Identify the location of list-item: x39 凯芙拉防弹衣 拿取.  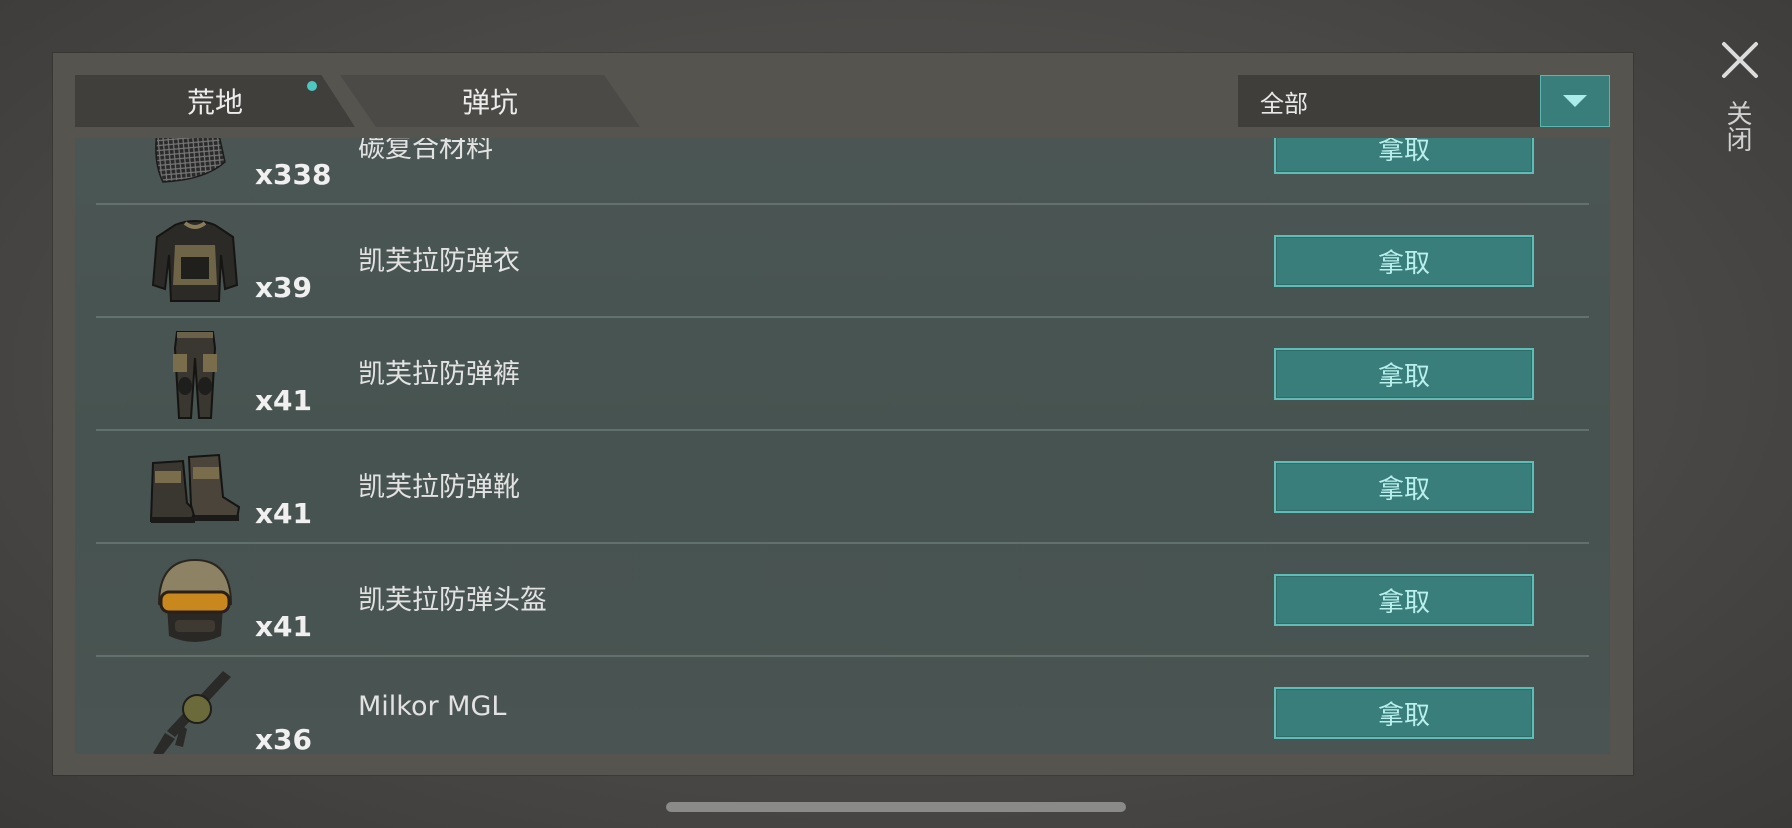
(842, 261).